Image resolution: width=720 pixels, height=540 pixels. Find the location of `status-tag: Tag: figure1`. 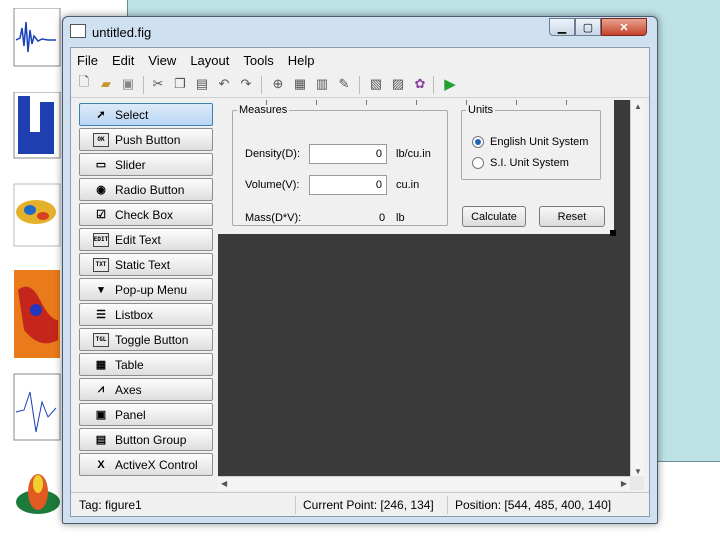

status-tag: Tag: figure1 is located at coordinates (110, 505).